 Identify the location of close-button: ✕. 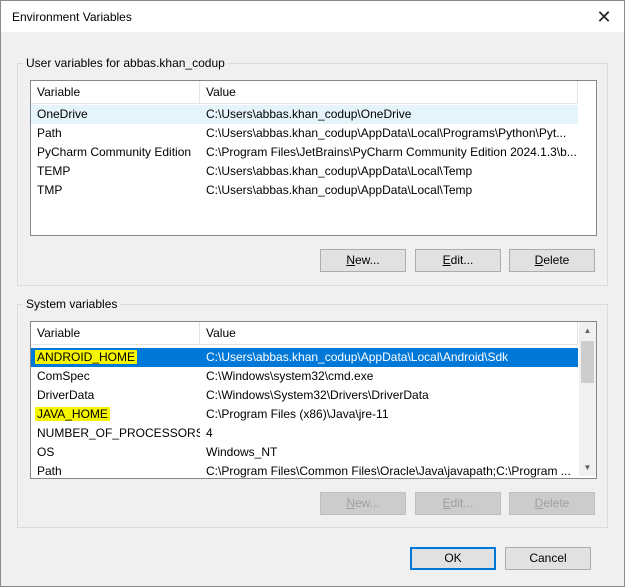
(604, 17).